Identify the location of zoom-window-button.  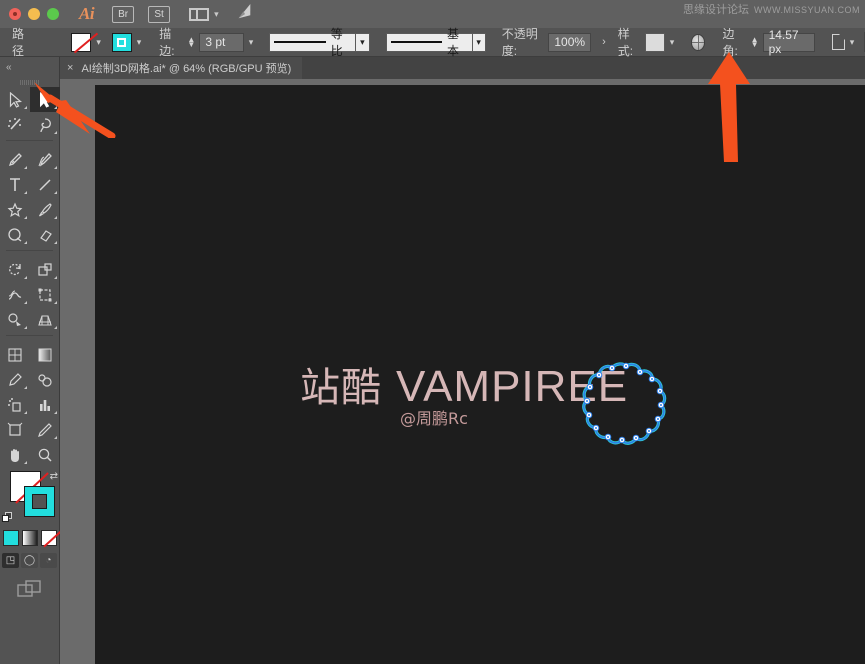
(53, 14).